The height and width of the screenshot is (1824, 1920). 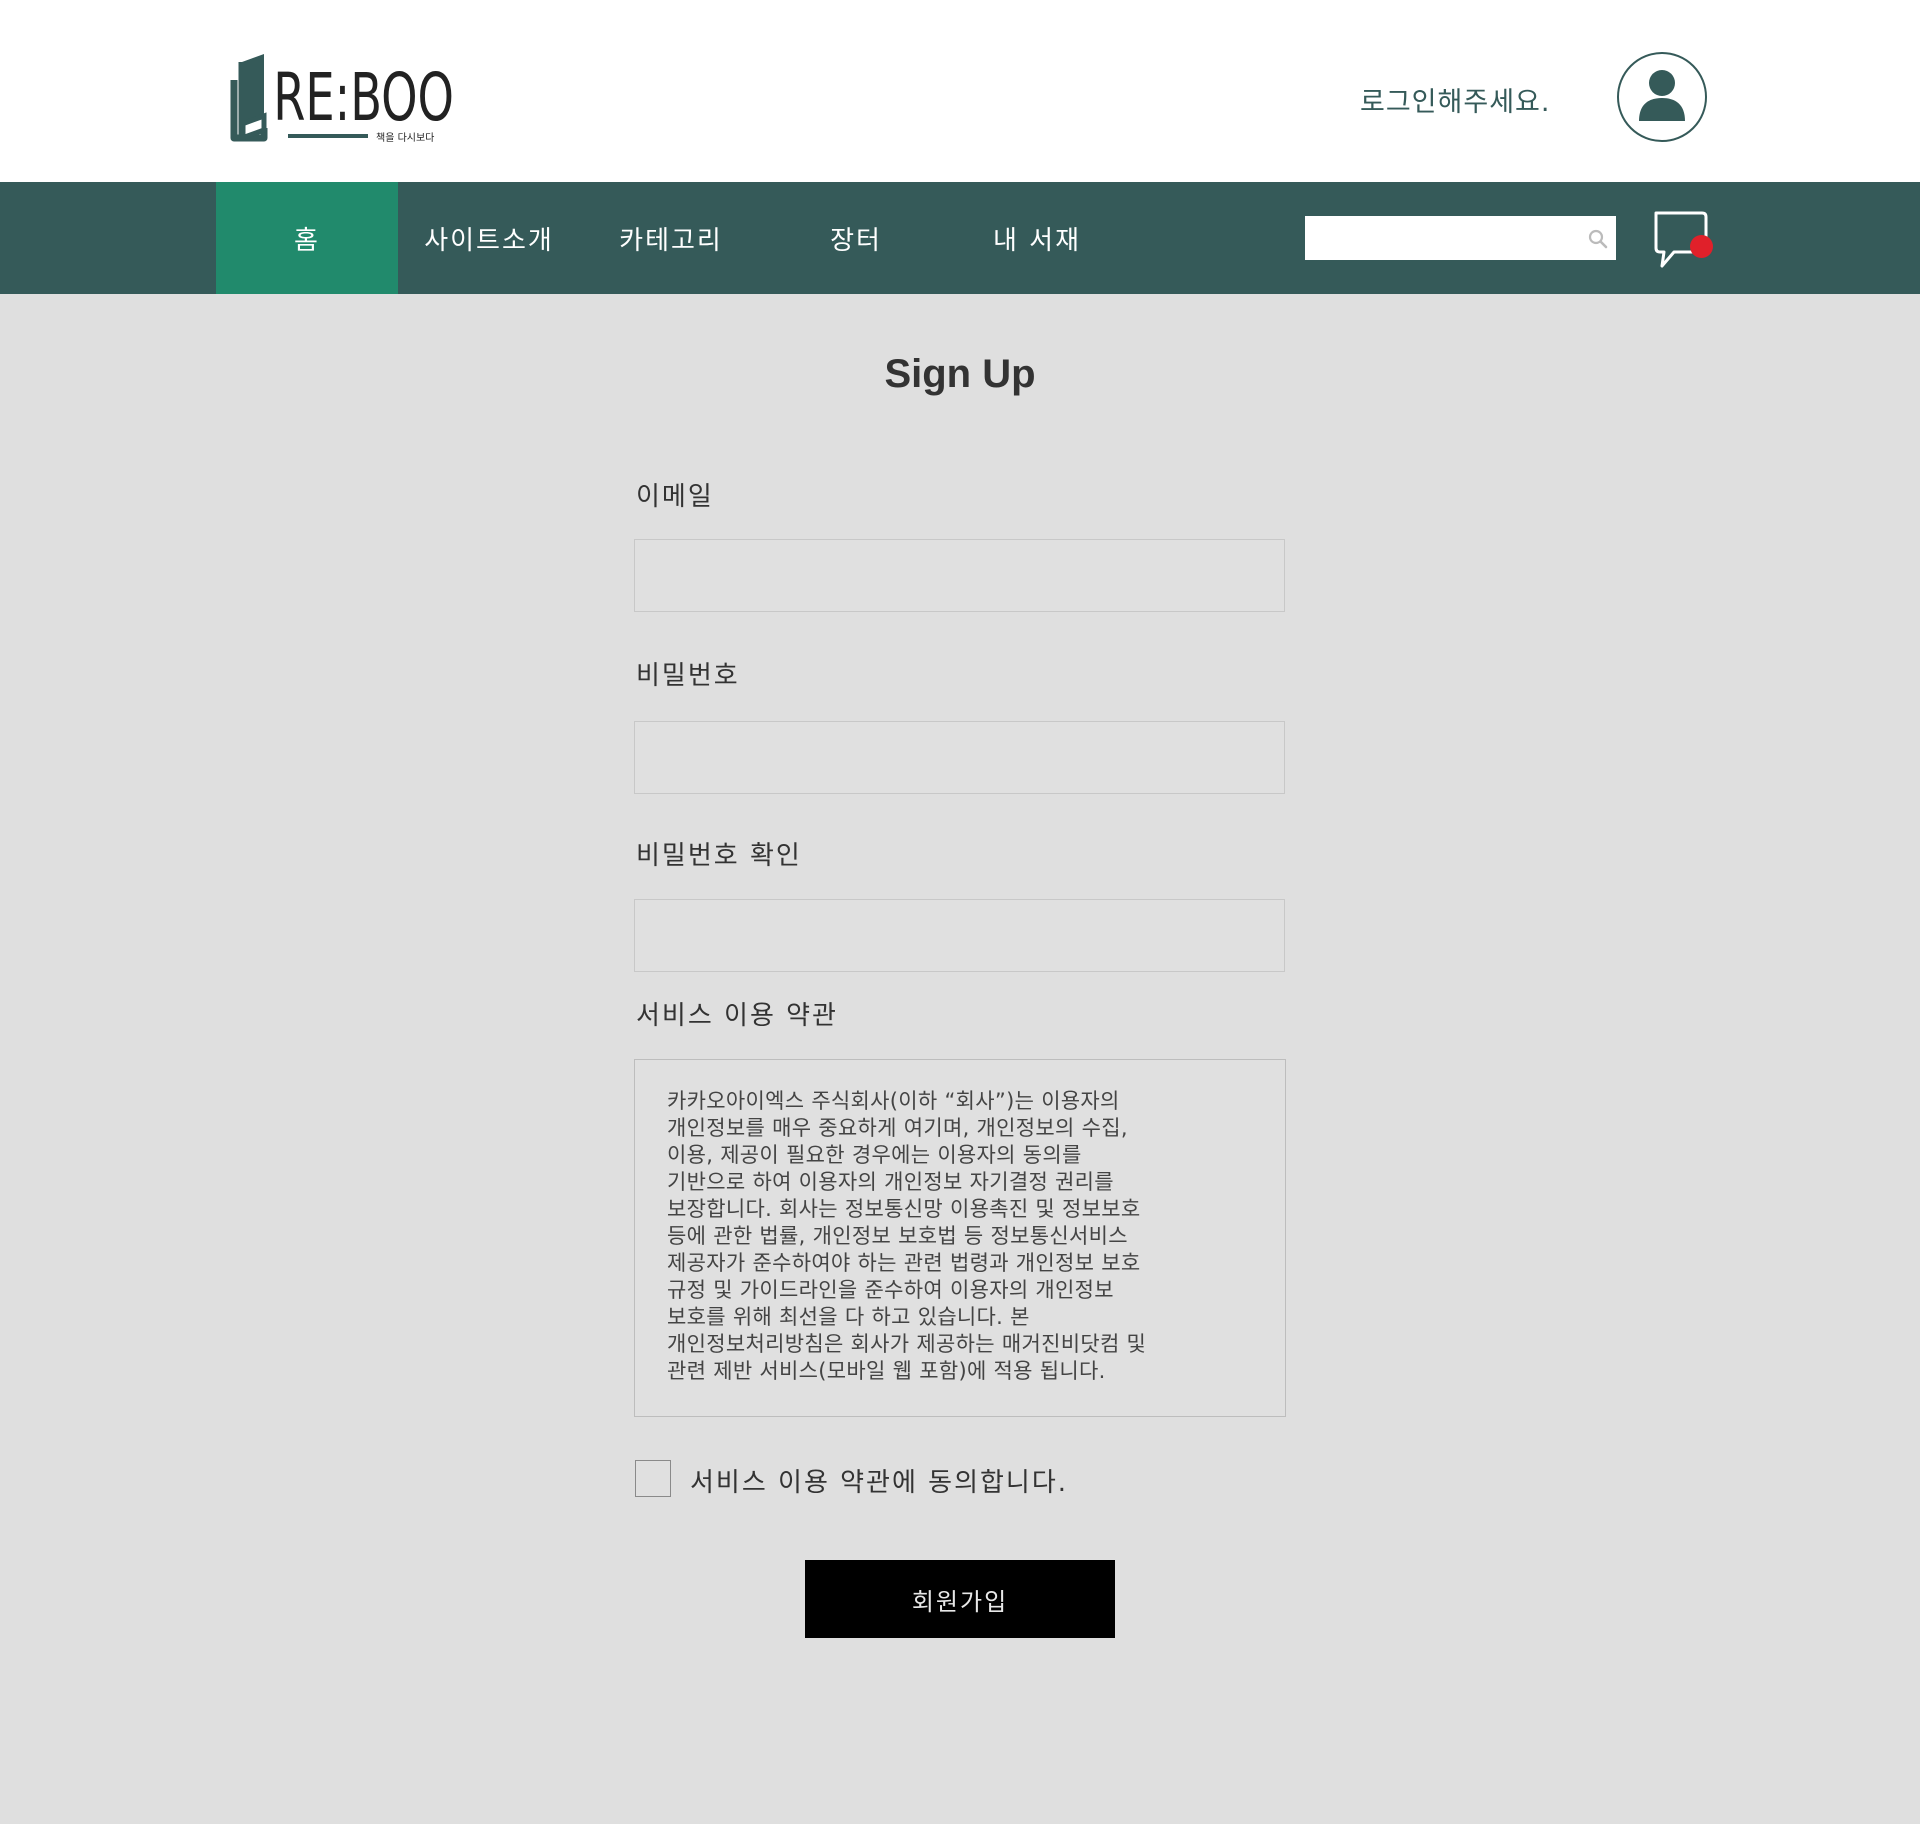 I want to click on avatar, so click(x=1662, y=97).